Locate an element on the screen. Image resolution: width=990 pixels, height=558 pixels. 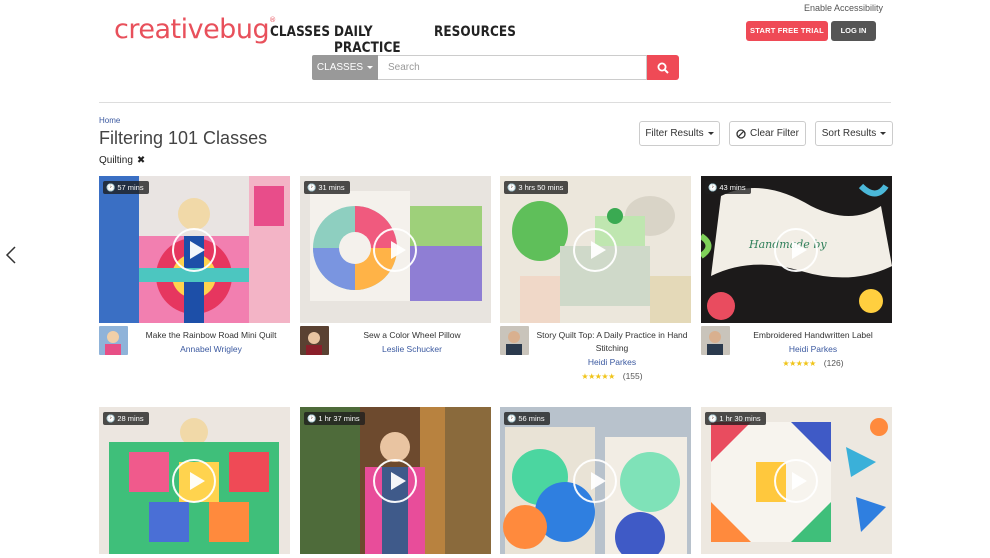
duration-text: 57 mins is located at coordinates (130, 187).